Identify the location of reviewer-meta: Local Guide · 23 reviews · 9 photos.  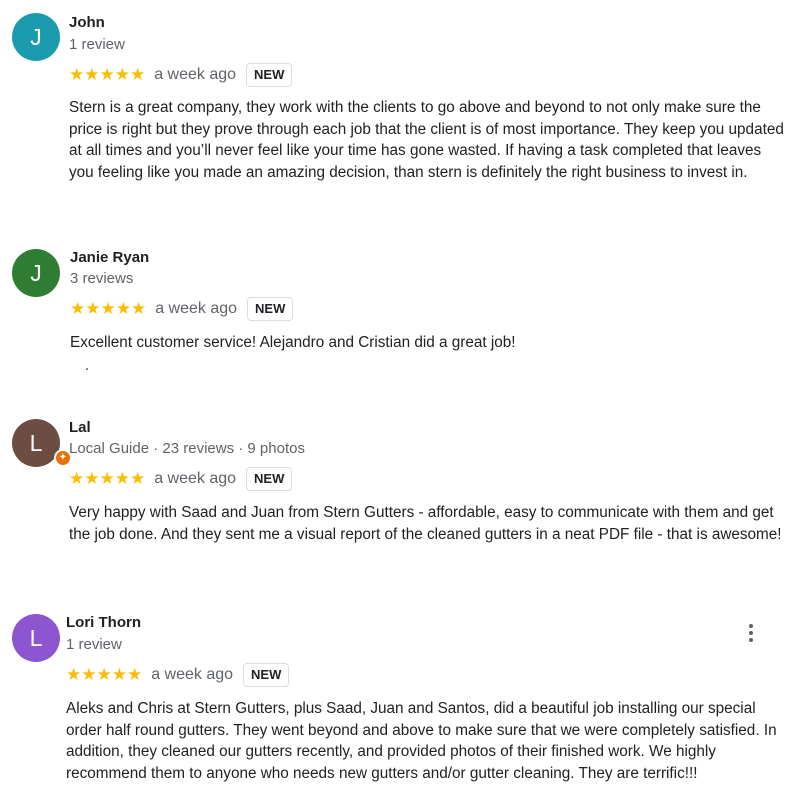
(187, 448).